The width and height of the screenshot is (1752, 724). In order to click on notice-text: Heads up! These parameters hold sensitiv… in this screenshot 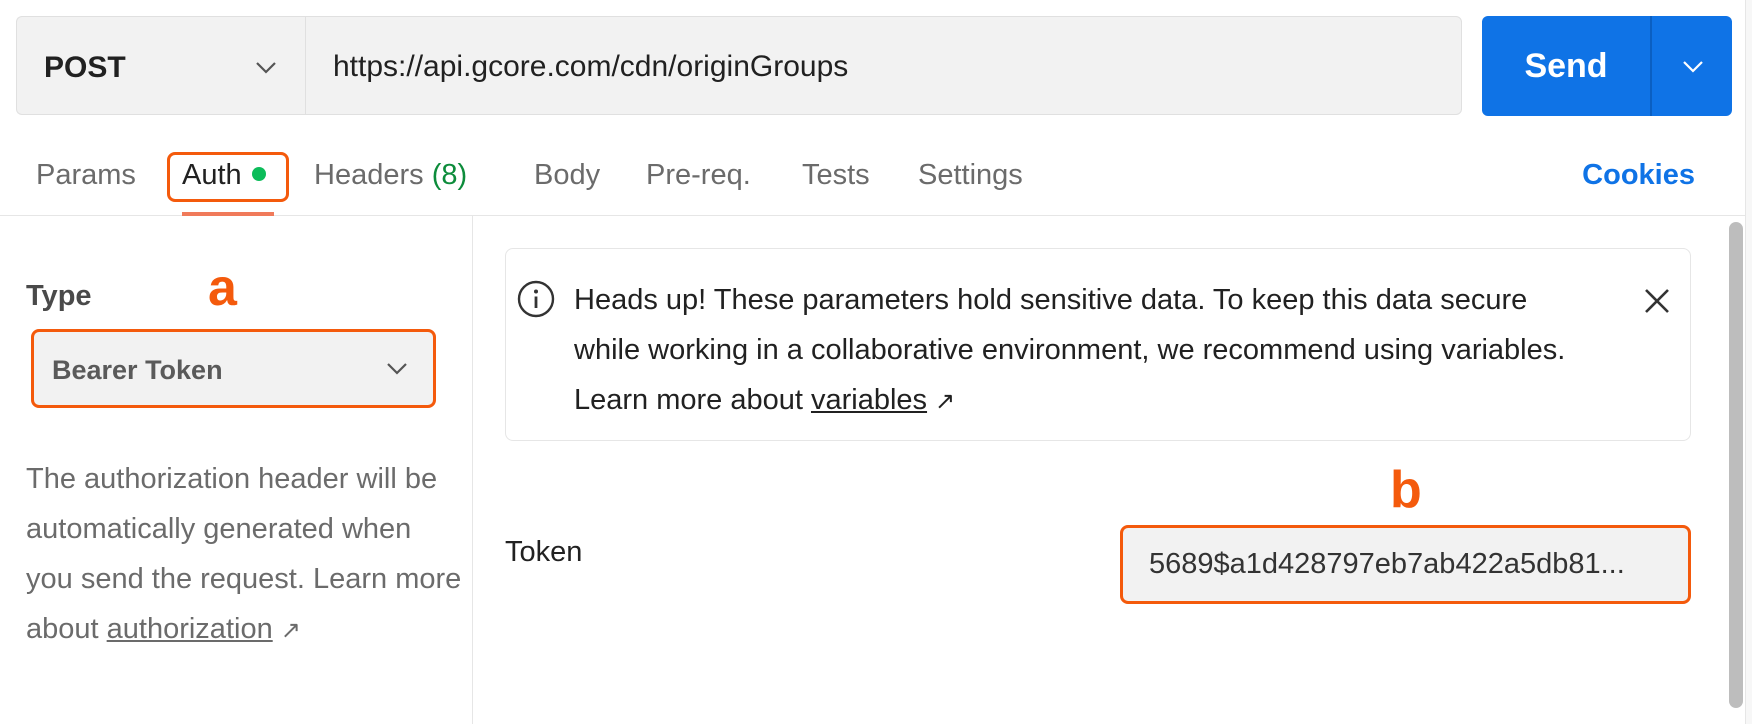, I will do `click(1074, 351)`.